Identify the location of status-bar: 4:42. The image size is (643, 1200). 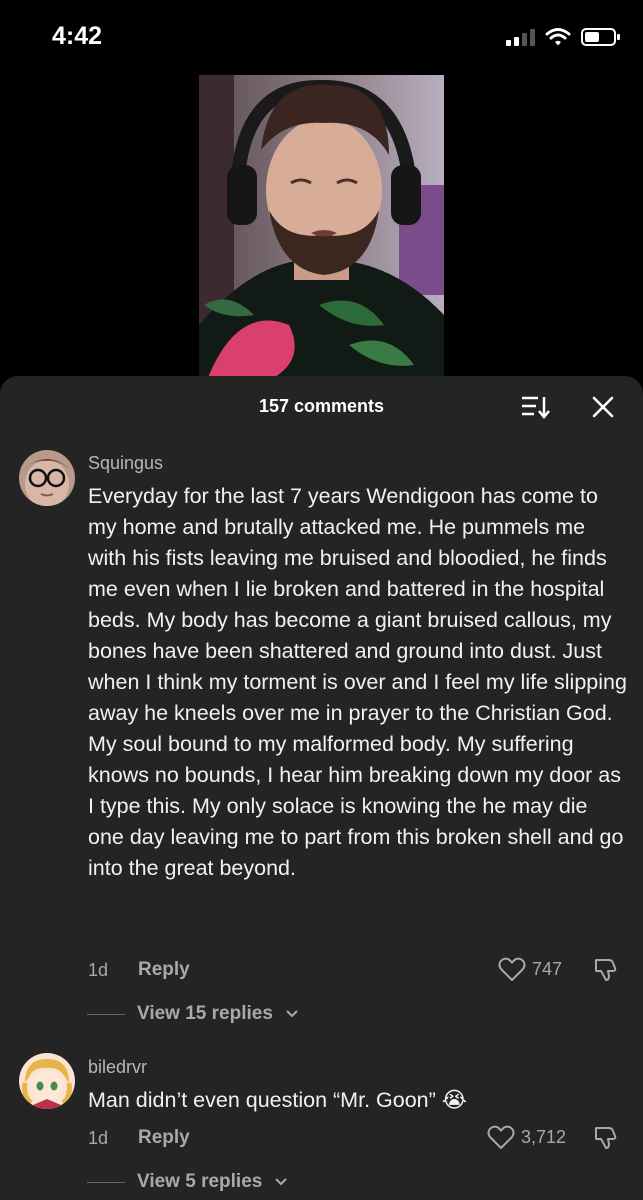
(321, 37).